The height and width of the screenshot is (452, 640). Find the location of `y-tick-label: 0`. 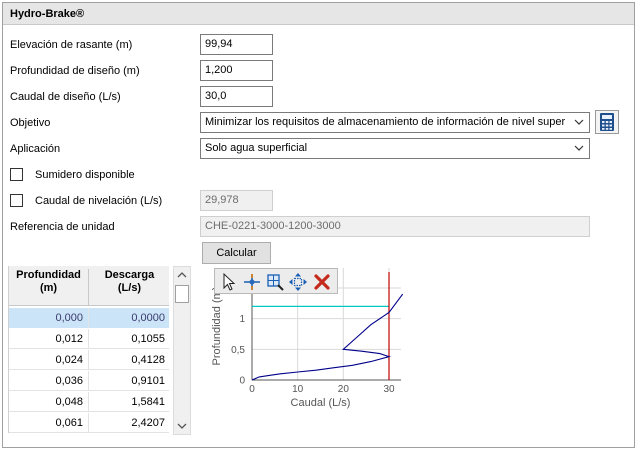

y-tick-label: 0 is located at coordinates (242, 381).